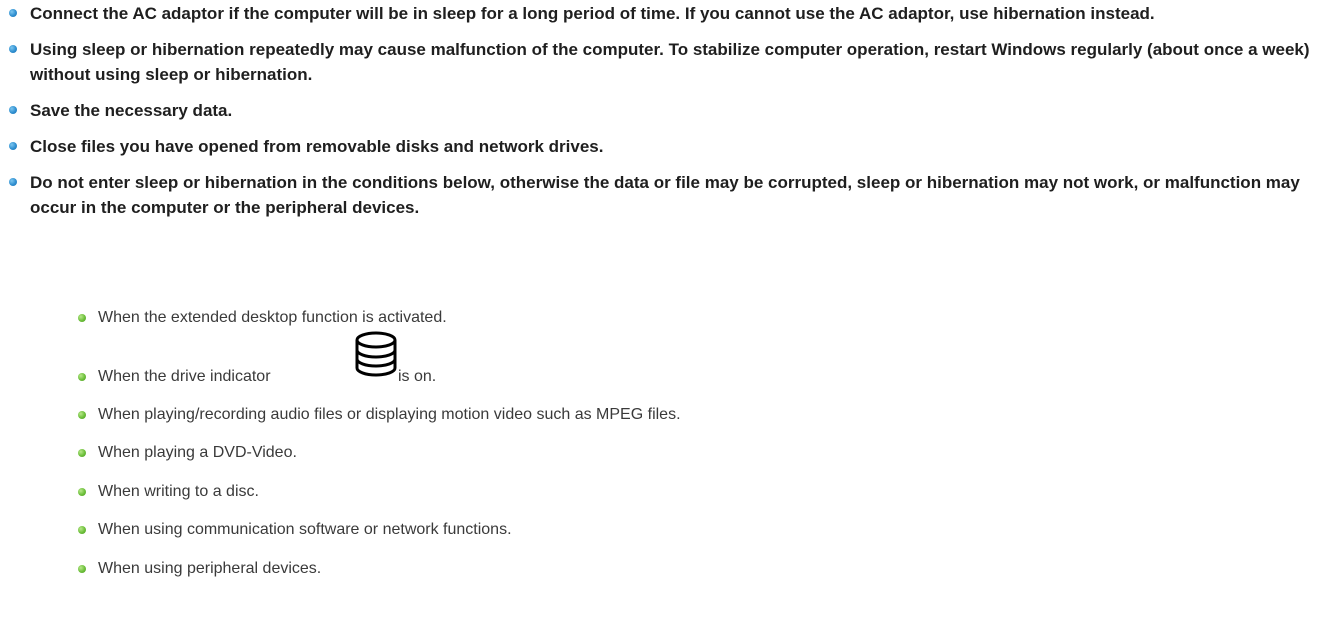  What do you see at coordinates (131, 110) in the screenshot?
I see `note-text: Save the necessary data.` at bounding box center [131, 110].